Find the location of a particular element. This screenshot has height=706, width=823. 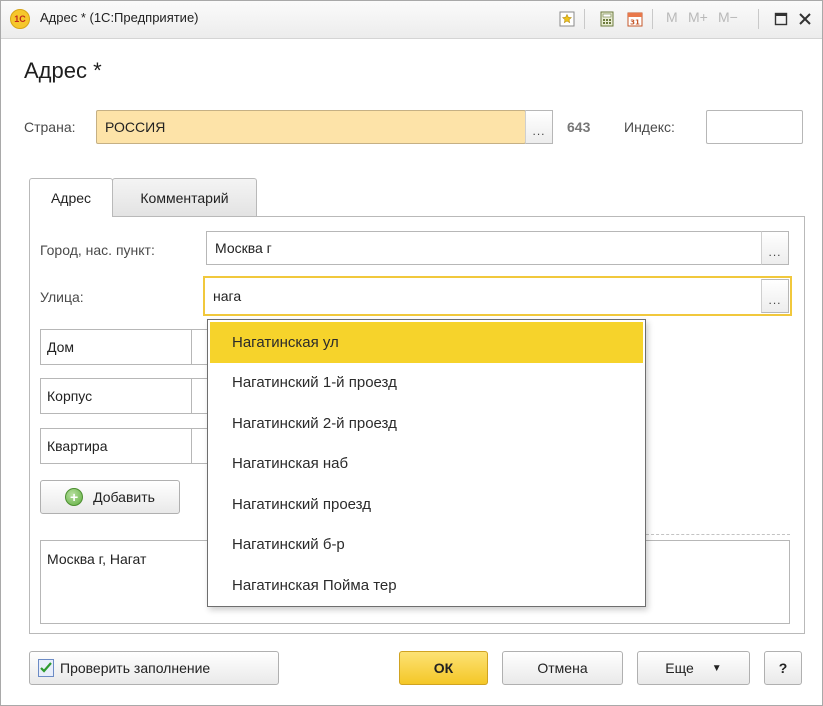

cancel-button: Отмена is located at coordinates (562, 668).